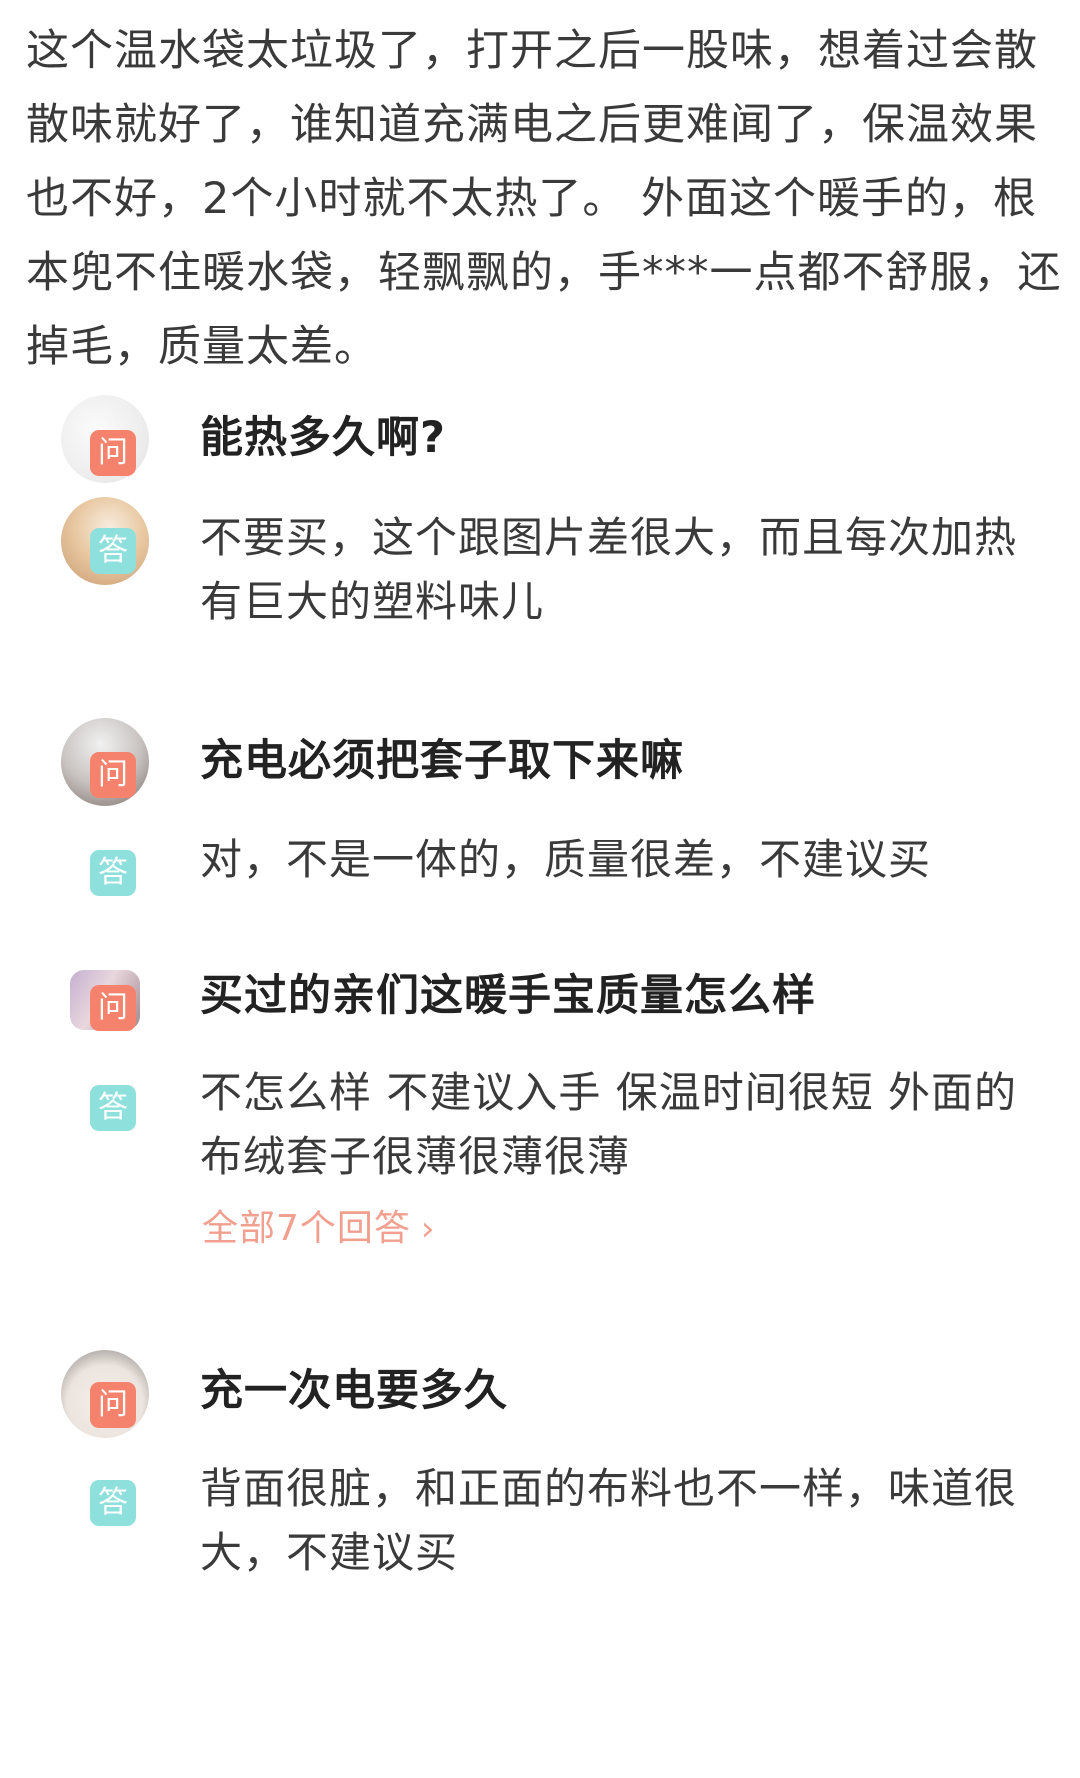 The image size is (1080, 1778). I want to click on all-answers-link: 全部7个回答 ›, so click(319, 1229).